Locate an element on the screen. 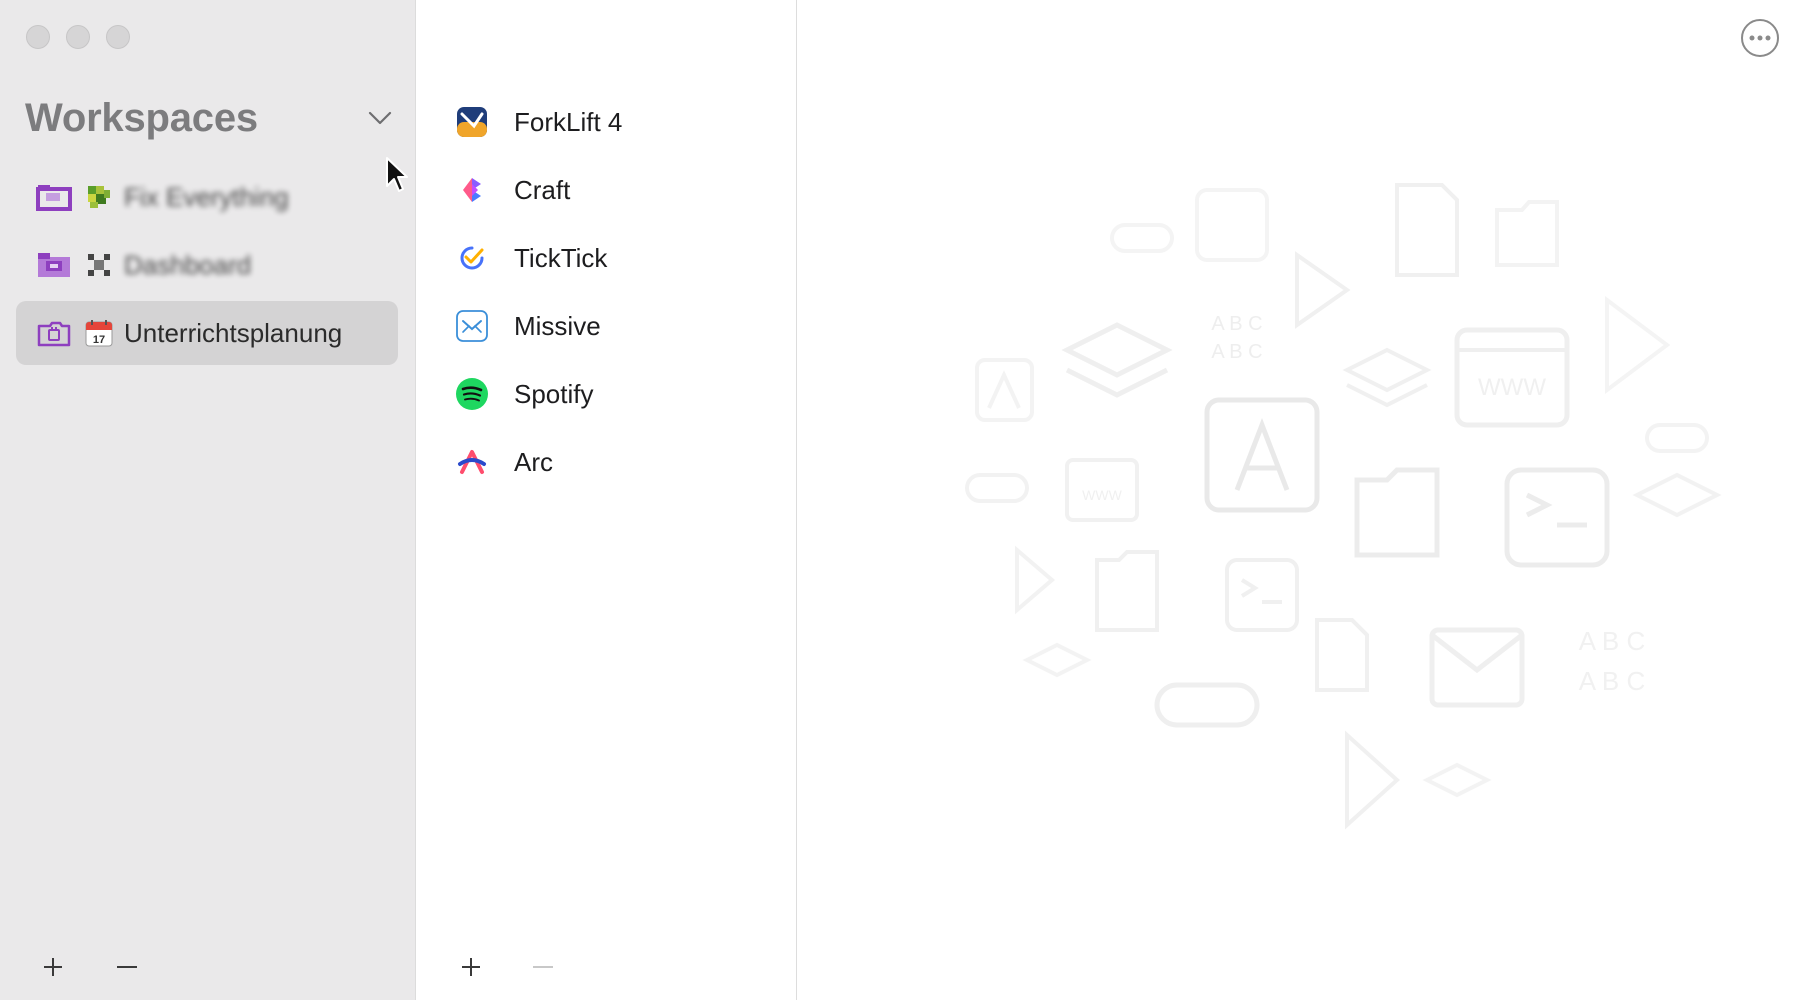  app-item-craft: Craft is located at coordinates (538, 190).